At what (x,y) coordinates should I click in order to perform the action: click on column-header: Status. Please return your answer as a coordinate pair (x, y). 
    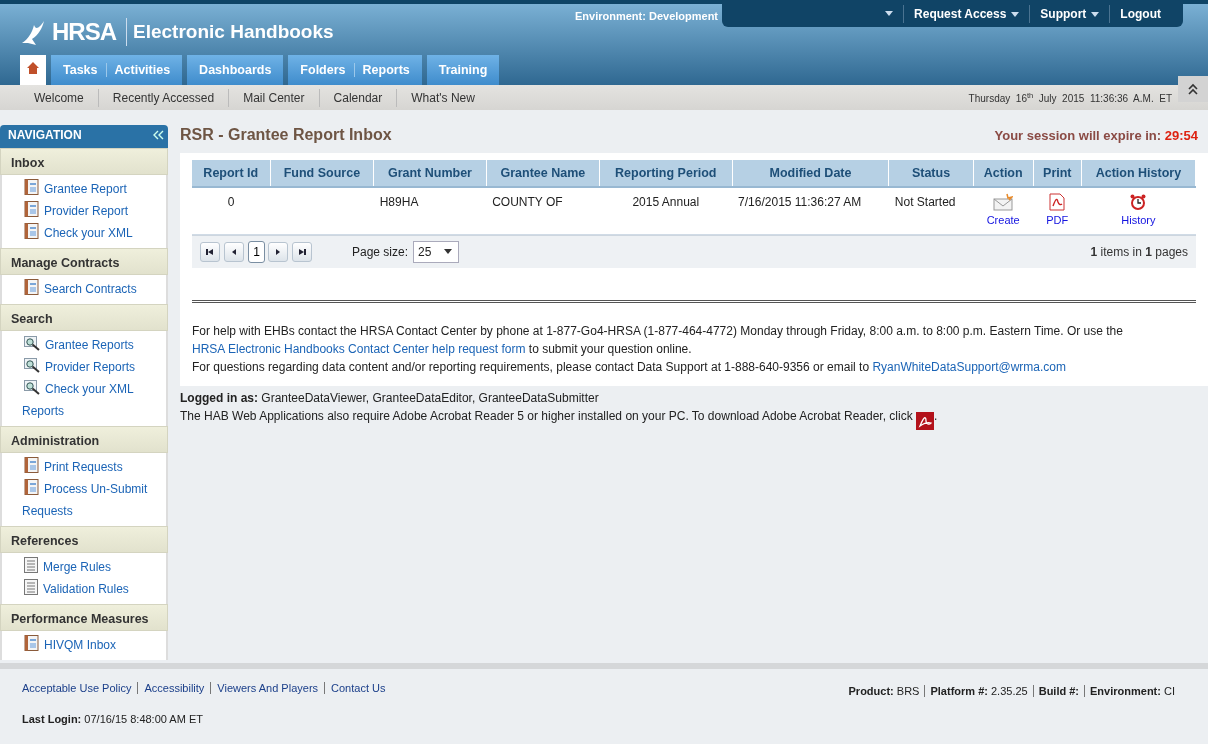
    Looking at the image, I should click on (931, 173).